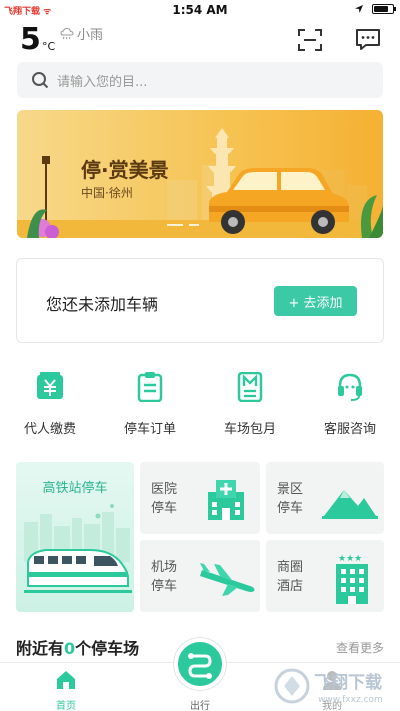  I want to click on service-label: 车场包月, so click(249, 429).